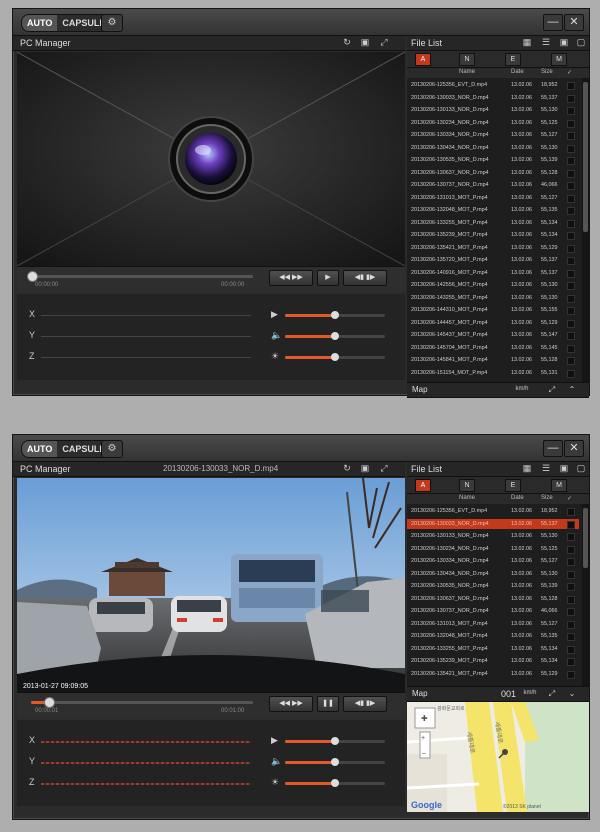  What do you see at coordinates (569, 72) in the screenshot?
I see `check-all-icon: ✓` at bounding box center [569, 72].